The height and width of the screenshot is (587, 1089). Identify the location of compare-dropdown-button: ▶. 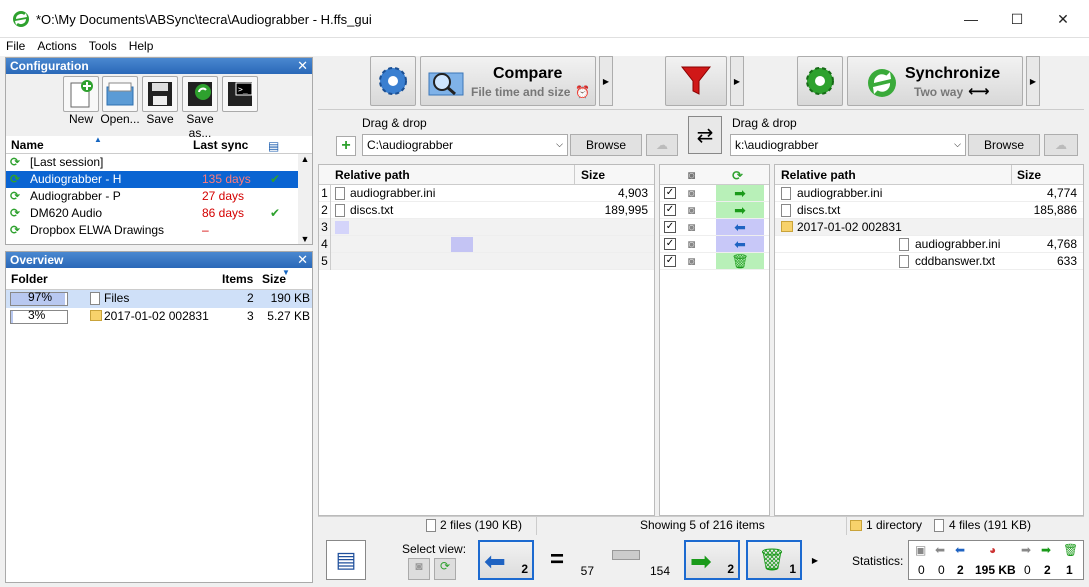
(606, 81).